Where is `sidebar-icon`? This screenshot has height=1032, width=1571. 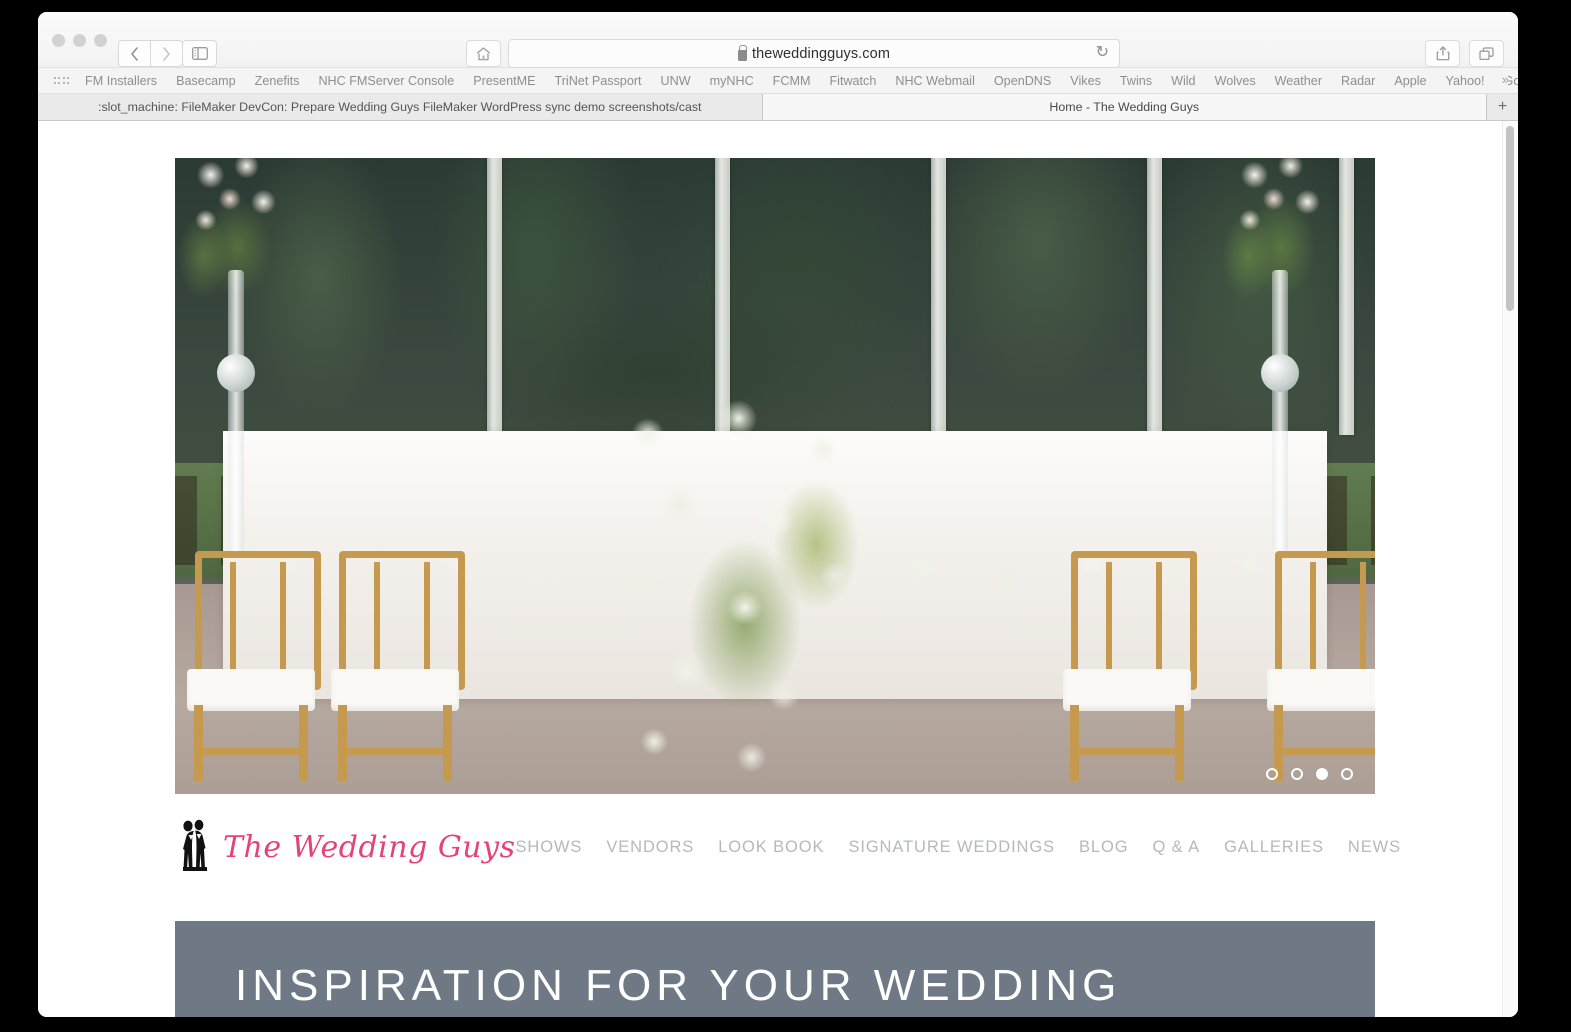
sidebar-icon is located at coordinates (199, 53).